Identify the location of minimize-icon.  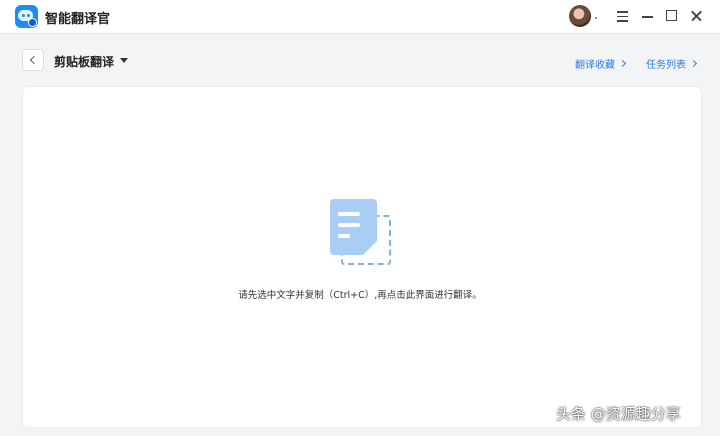
(648, 16).